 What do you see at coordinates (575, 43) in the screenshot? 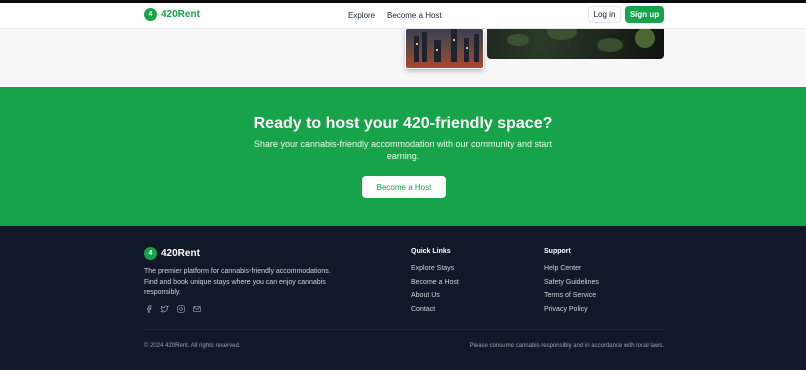
I see `listing-photo-plants` at bounding box center [575, 43].